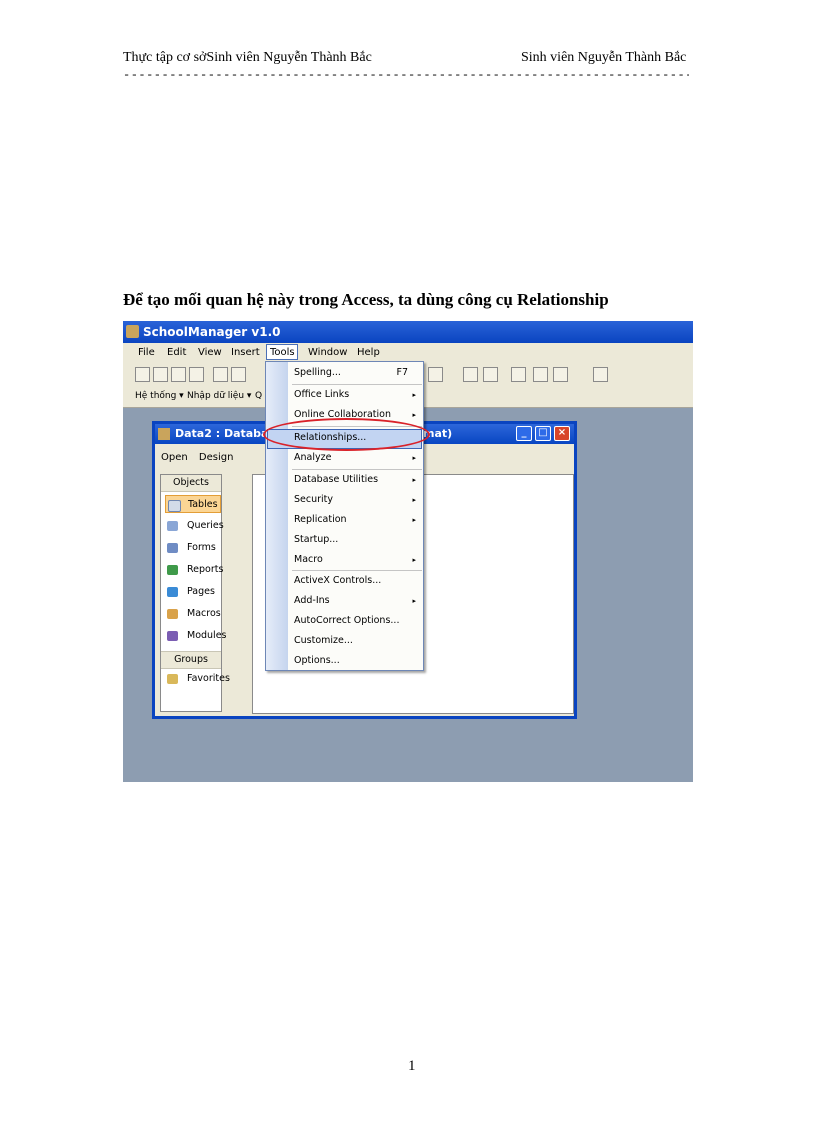 The image size is (816, 1123). What do you see at coordinates (357, 458) in the screenshot?
I see `menuitem-analyze: Analyze ▸` at bounding box center [357, 458].